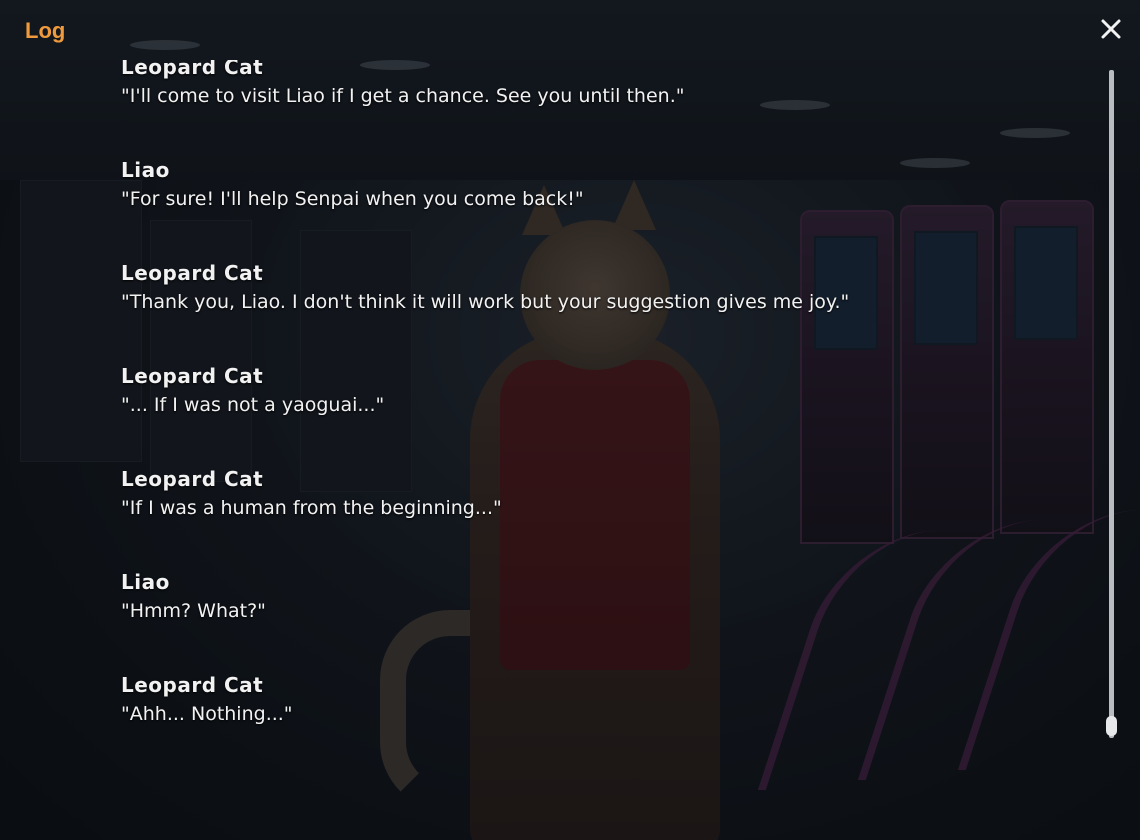 This screenshot has height=840, width=1140. I want to click on close-icon, so click(1111, 29).